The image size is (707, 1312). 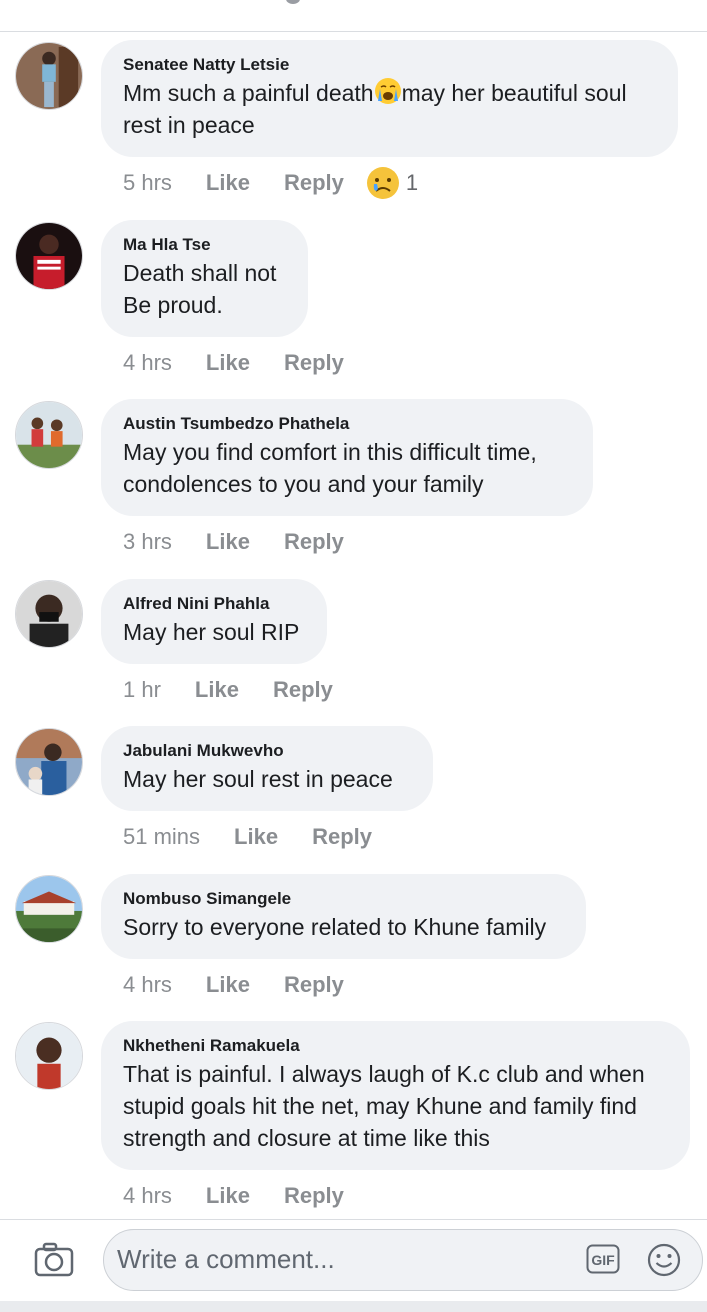 What do you see at coordinates (214, 604) in the screenshot?
I see `comment-author: Alfred Nini Phahla` at bounding box center [214, 604].